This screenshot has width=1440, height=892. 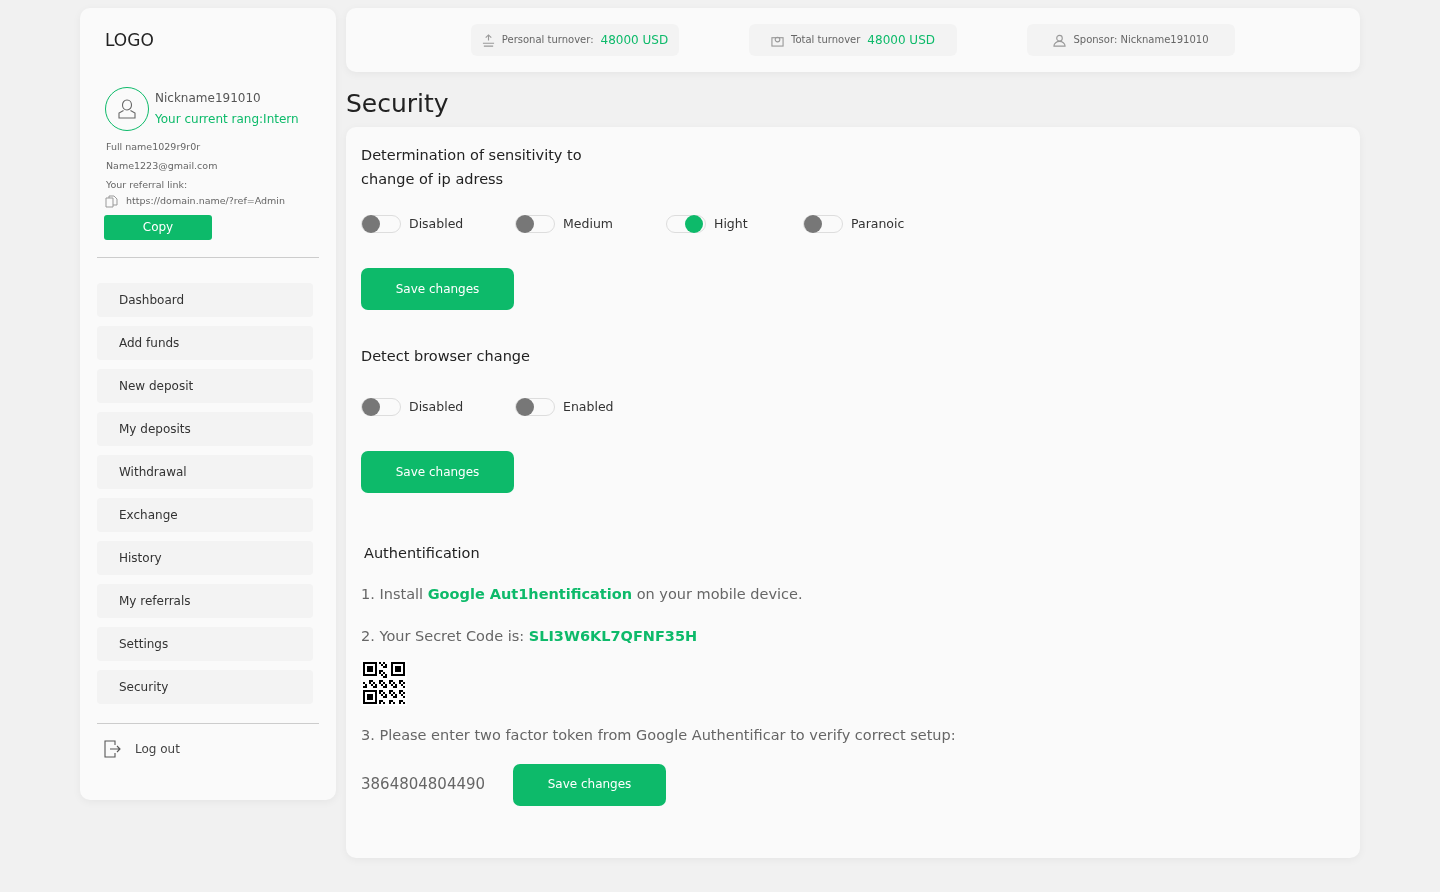 I want to click on menu-item: Dashboard, so click(x=205, y=300).